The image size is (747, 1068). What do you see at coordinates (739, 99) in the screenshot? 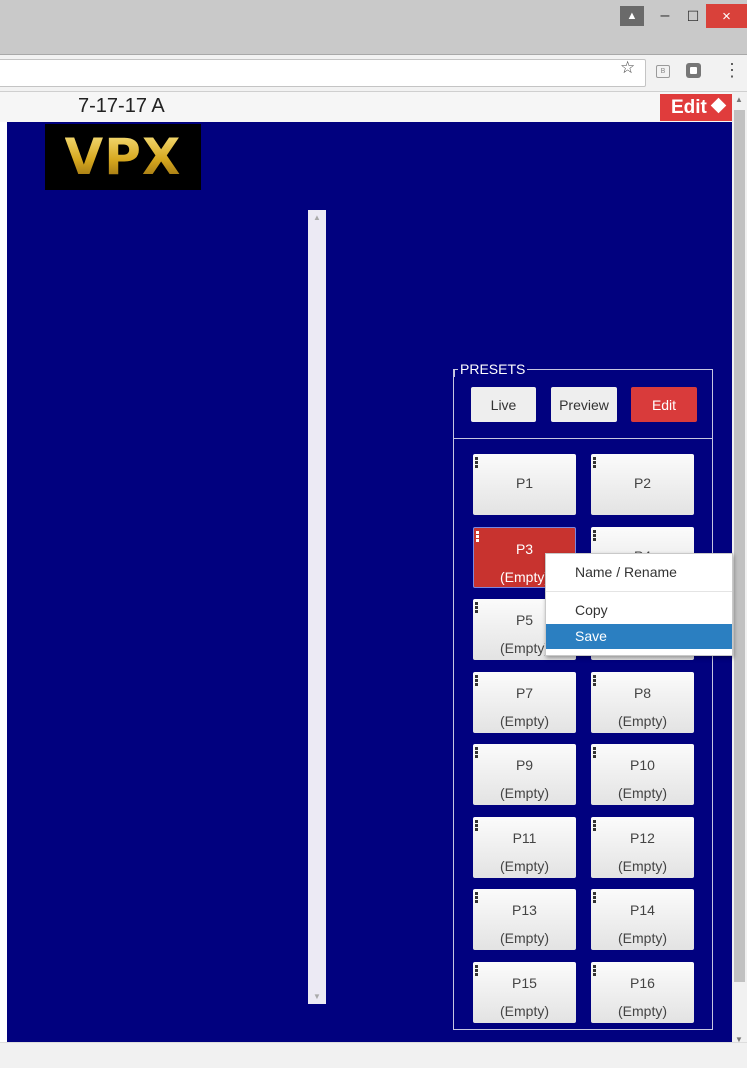
I see `scroll-up-icon: ▲` at bounding box center [739, 99].